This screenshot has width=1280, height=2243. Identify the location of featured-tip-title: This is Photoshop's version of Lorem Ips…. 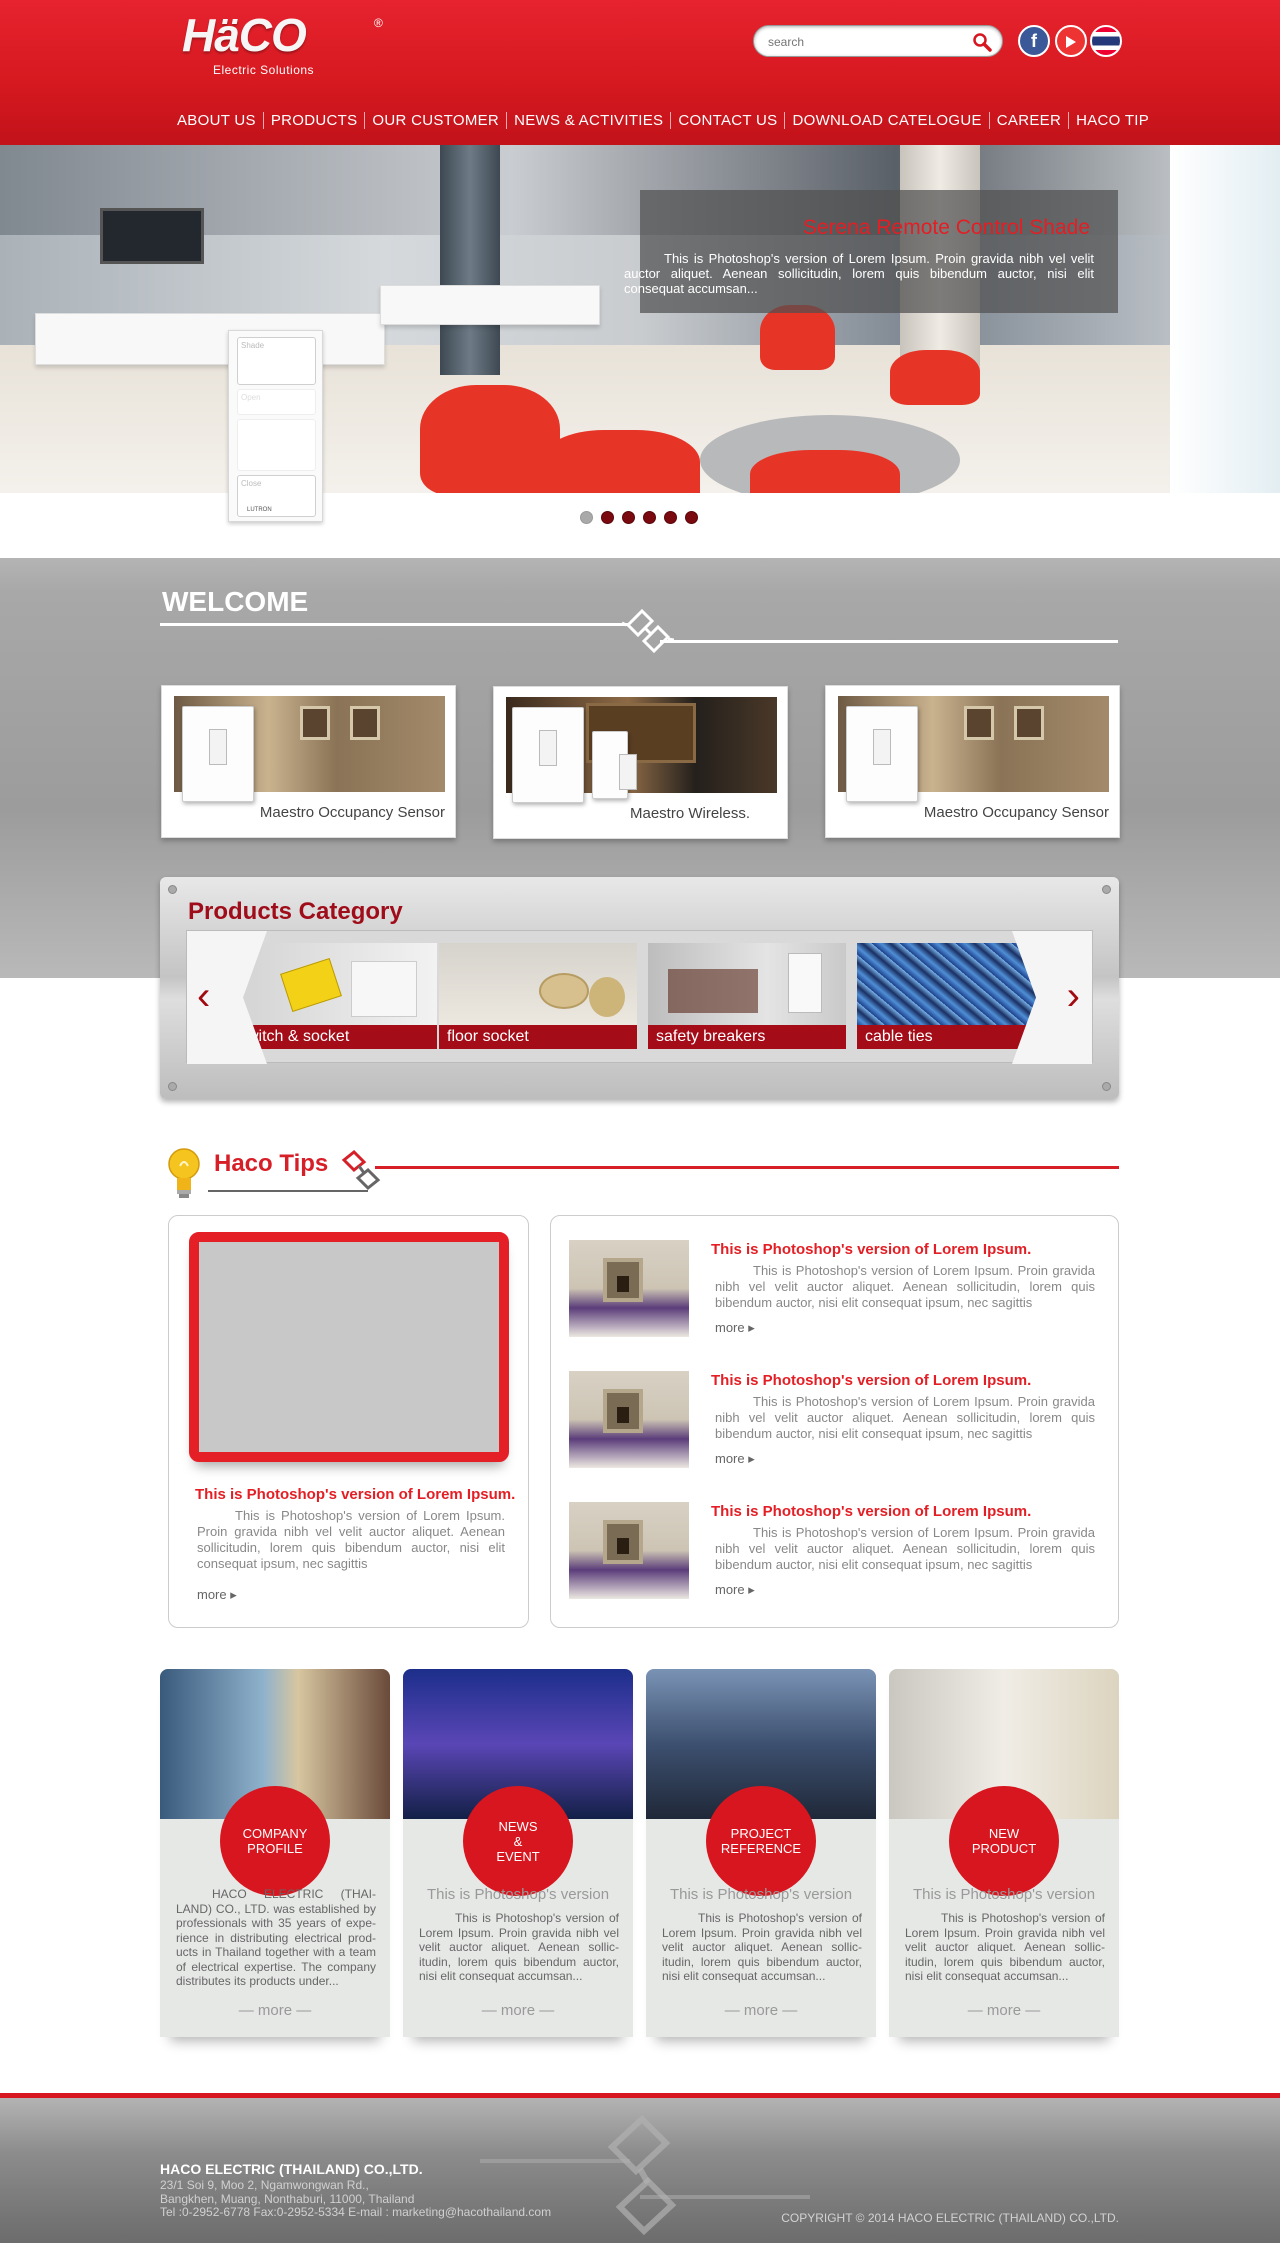
(355, 1494).